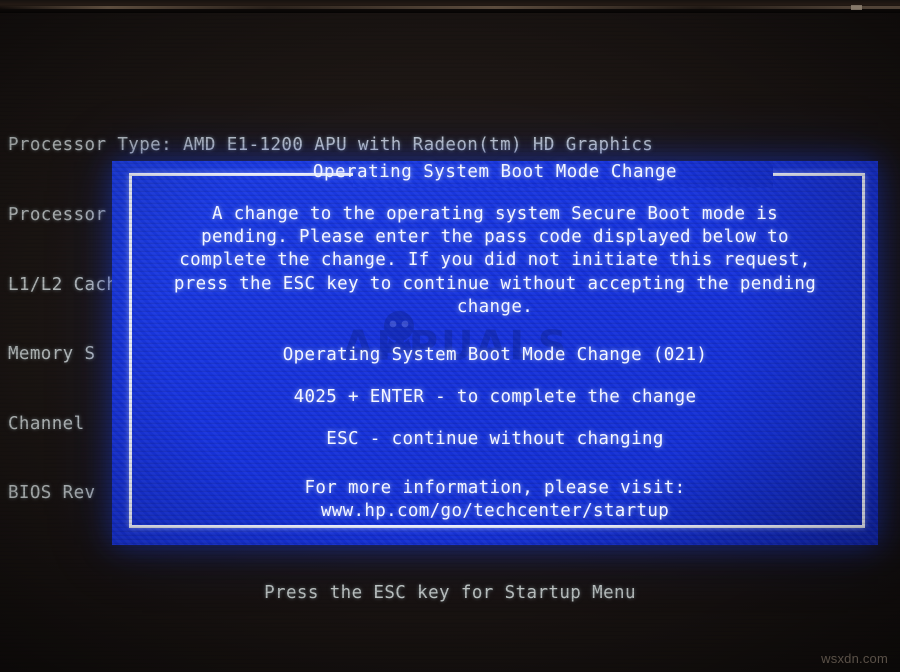  What do you see at coordinates (495, 355) in the screenshot?
I see `boot-mode-change-code-line: Operating System Boot Mode Change (021)` at bounding box center [495, 355].